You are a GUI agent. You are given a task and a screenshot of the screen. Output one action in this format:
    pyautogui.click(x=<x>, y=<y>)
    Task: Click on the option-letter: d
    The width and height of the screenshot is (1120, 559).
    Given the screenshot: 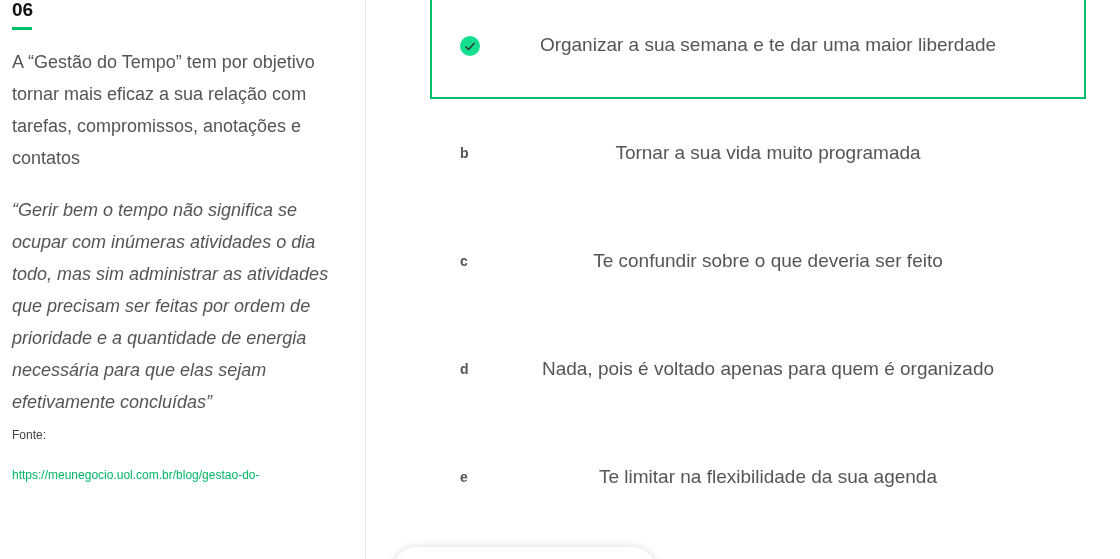 What is the action you would take?
    pyautogui.click(x=464, y=368)
    